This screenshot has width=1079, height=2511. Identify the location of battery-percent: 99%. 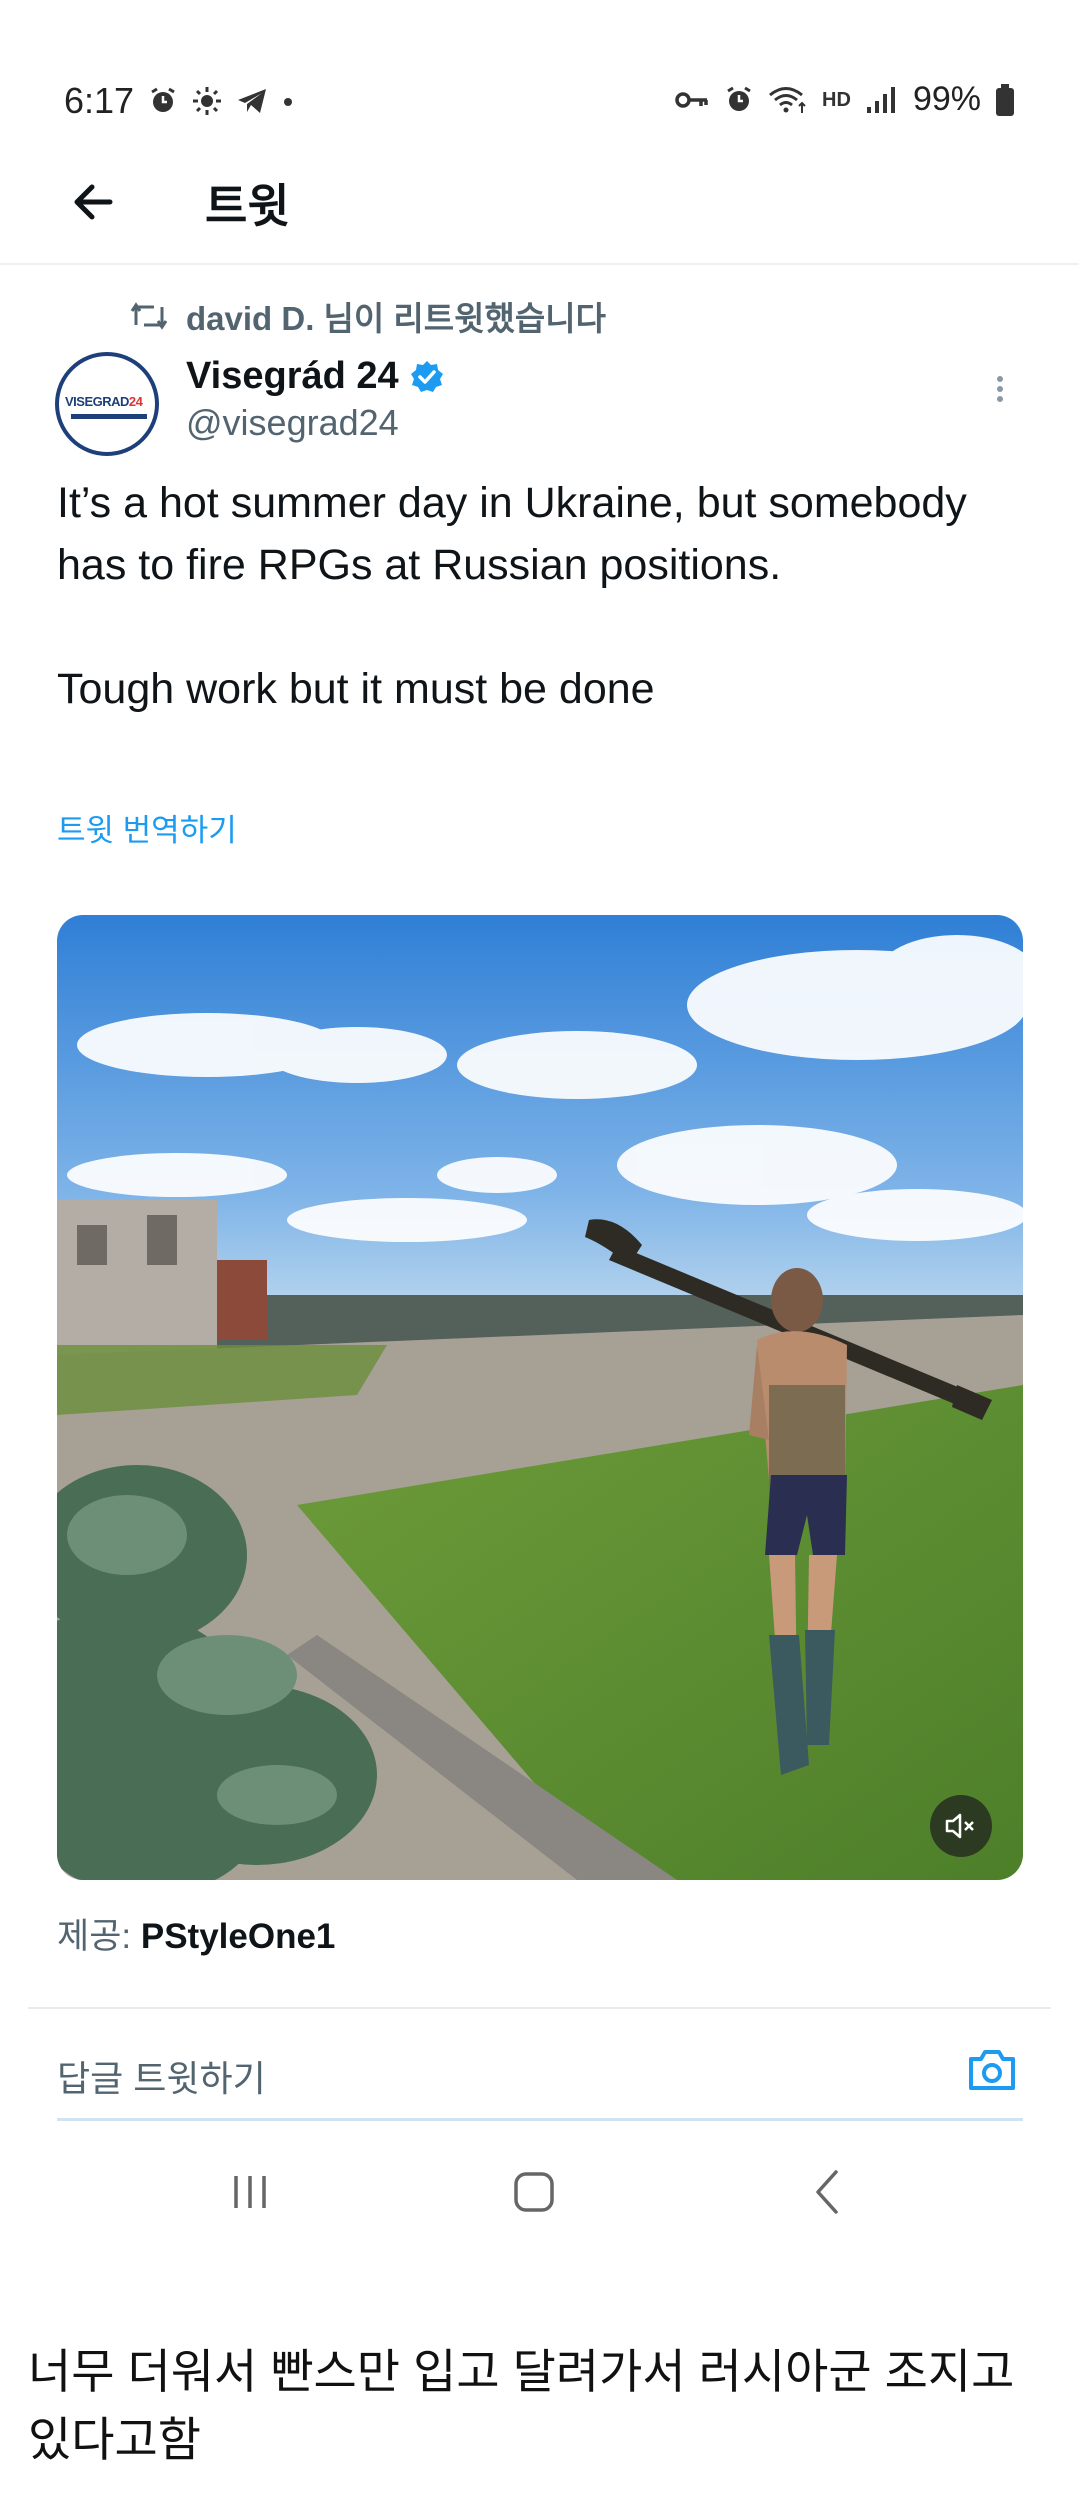
(946, 99).